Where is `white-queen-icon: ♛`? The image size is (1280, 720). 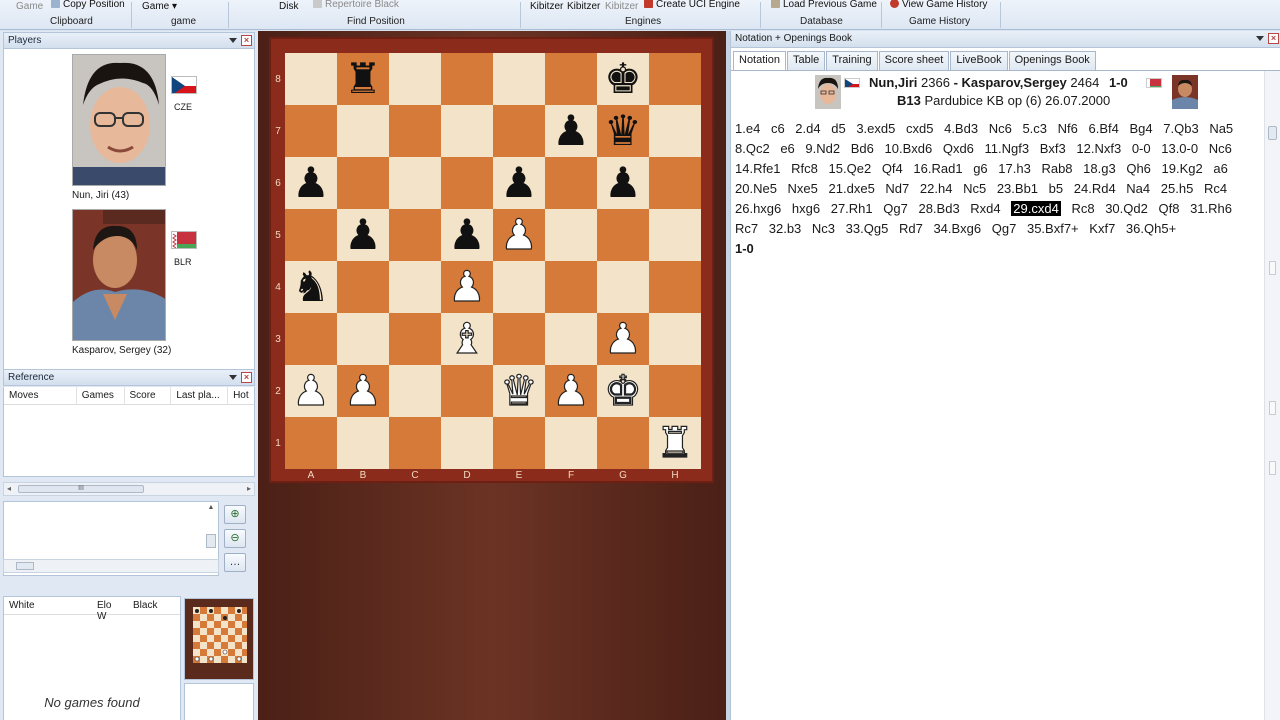
white-queen-icon: ♛ is located at coordinates (519, 391).